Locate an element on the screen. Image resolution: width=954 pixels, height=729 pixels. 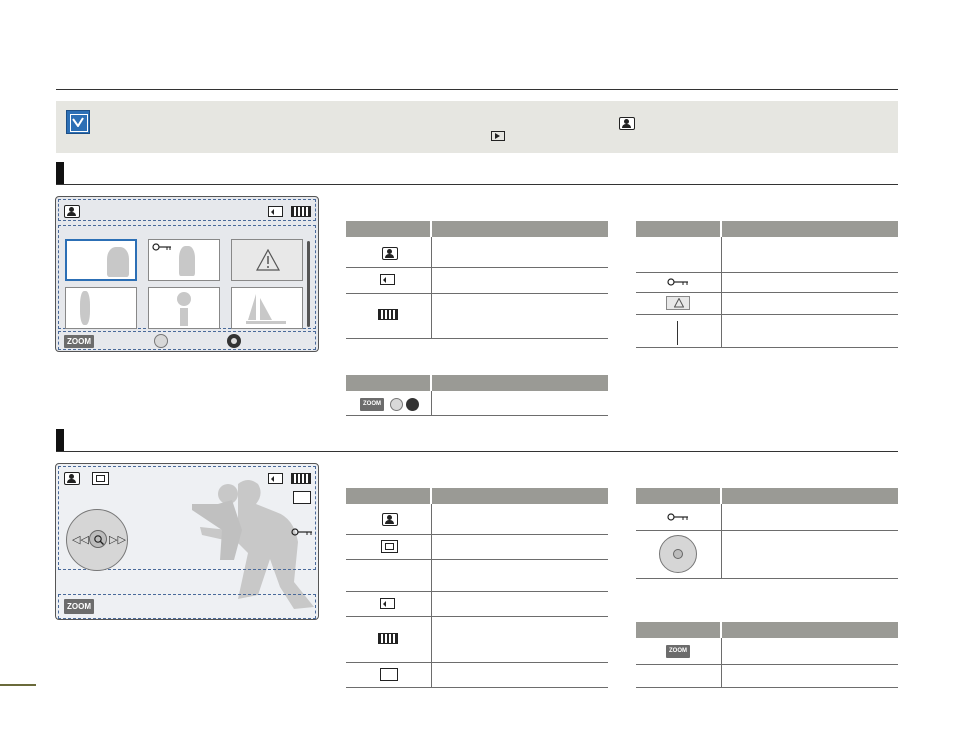
single-view-screen: ◁◁ ▷▷ ZOOM is located at coordinates (187, 541).